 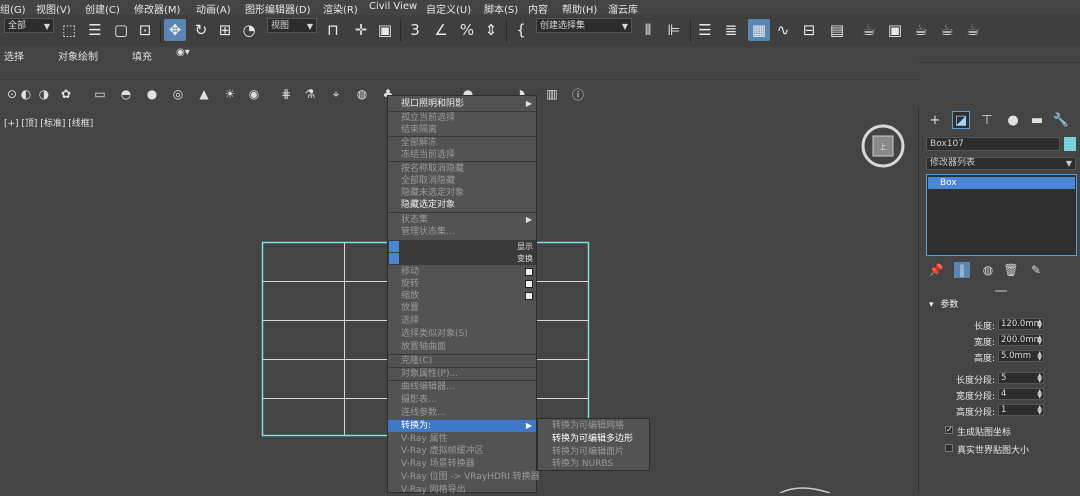 What do you see at coordinates (1021, 356) in the screenshot?
I see `param-height-field: 5.0mm ▲ ▼` at bounding box center [1021, 356].